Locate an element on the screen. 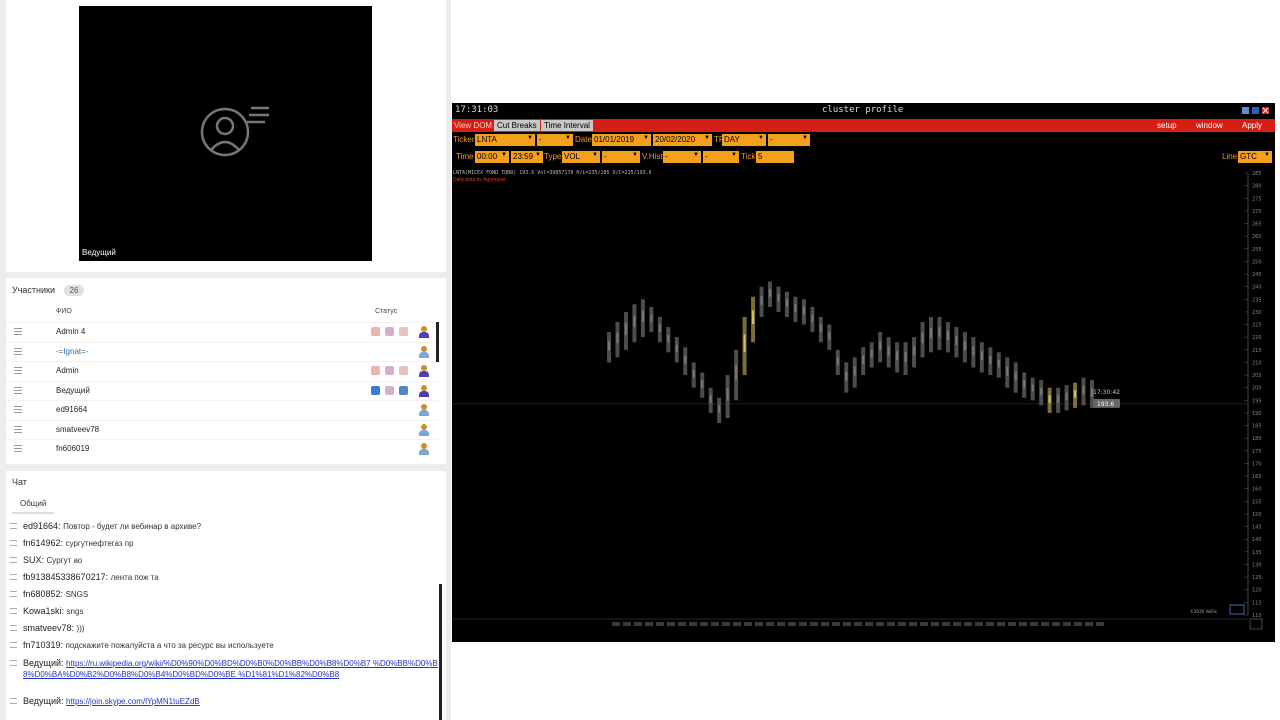 The image size is (1280, 720). presenter-video: Ведущий is located at coordinates (225, 133).